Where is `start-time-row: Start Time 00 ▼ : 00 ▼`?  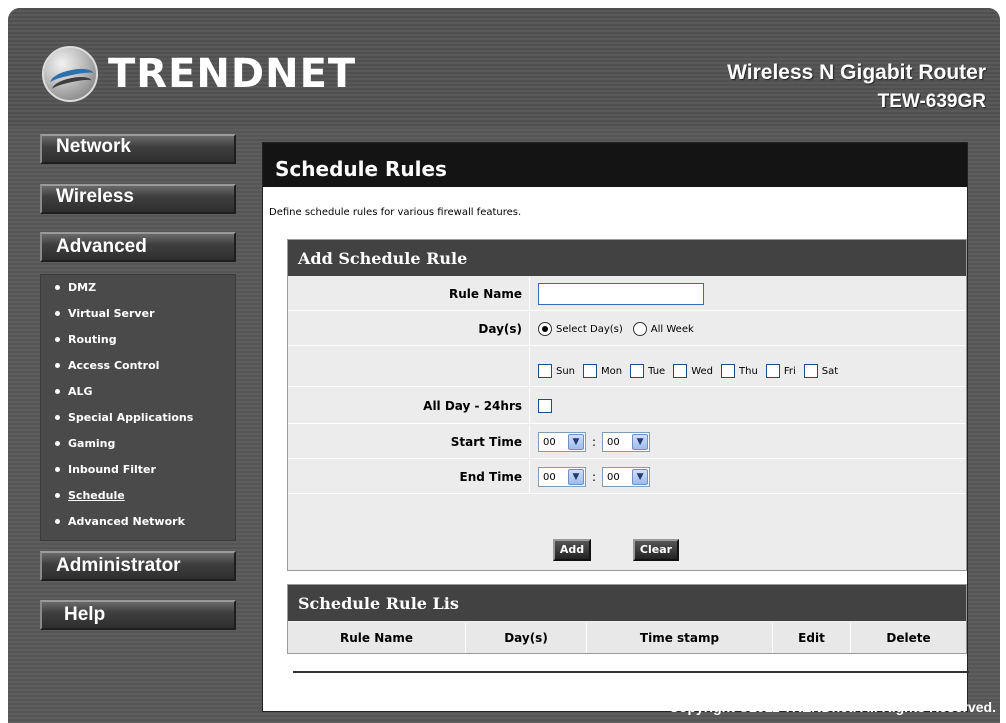 start-time-row: Start Time 00 ▼ : 00 ▼ is located at coordinates (627, 442).